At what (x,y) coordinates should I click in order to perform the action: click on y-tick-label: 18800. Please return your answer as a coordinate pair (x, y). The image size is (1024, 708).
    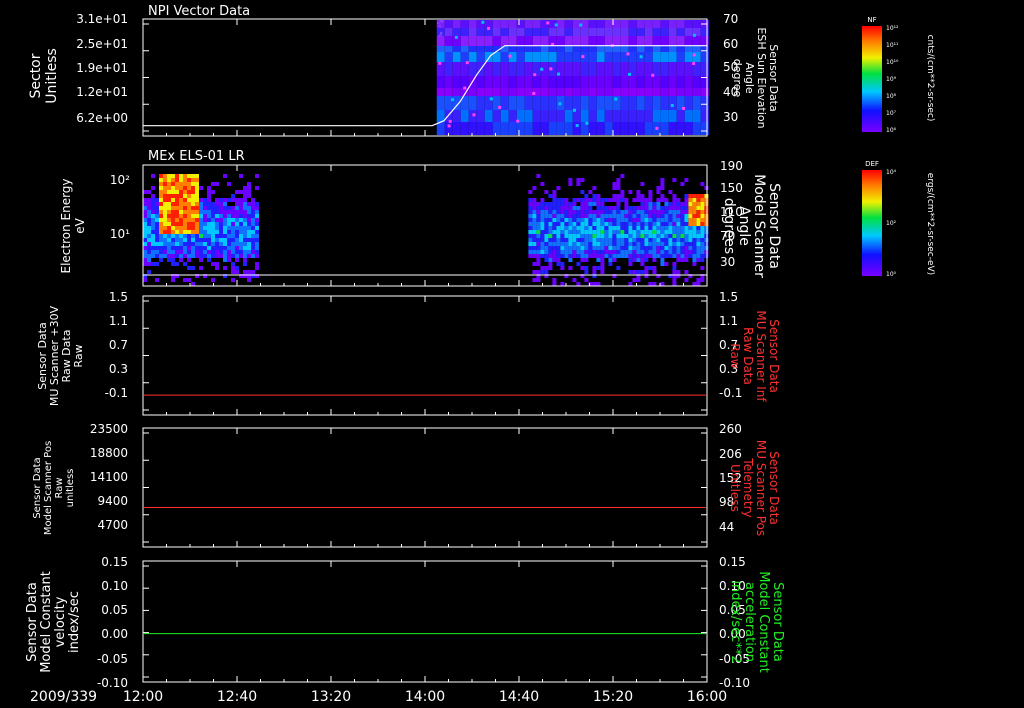
    Looking at the image, I should click on (109, 453).